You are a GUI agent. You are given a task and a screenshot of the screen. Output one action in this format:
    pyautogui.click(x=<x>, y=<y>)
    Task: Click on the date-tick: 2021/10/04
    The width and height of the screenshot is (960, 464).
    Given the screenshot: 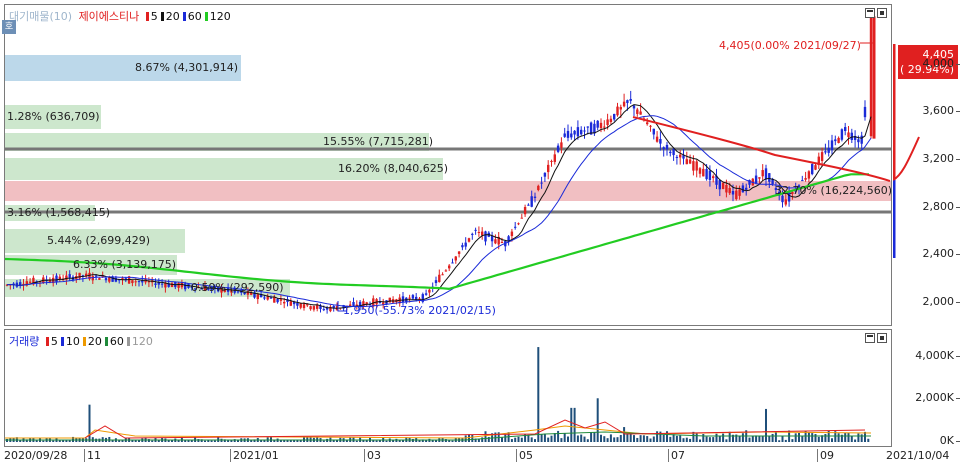 What is the action you would take?
    pyautogui.click(x=918, y=455)
    